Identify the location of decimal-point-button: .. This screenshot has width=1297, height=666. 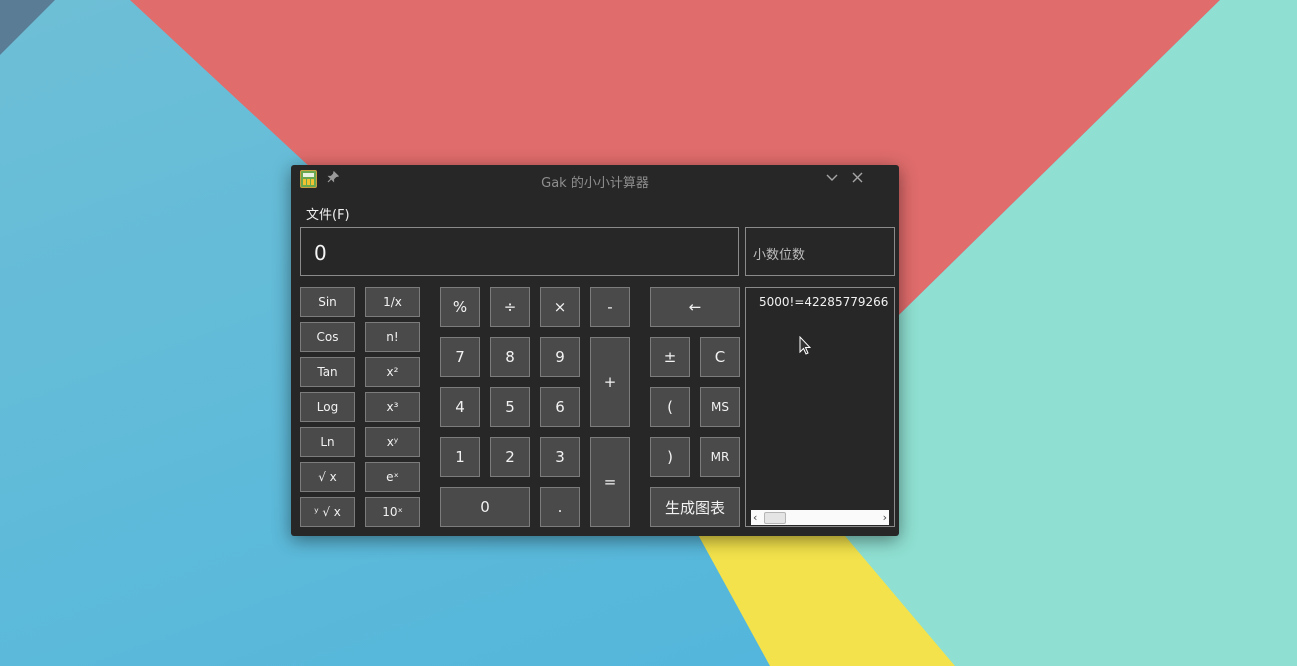
(560, 507).